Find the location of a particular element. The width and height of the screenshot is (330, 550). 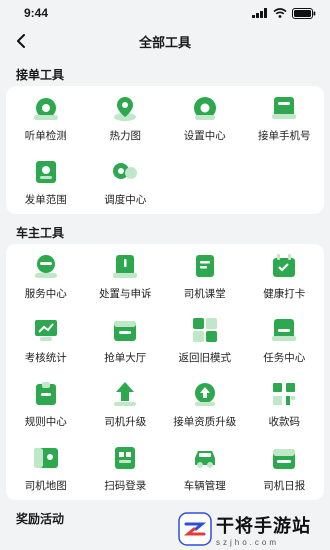

tool-item: 司机地图 is located at coordinates (46, 468).